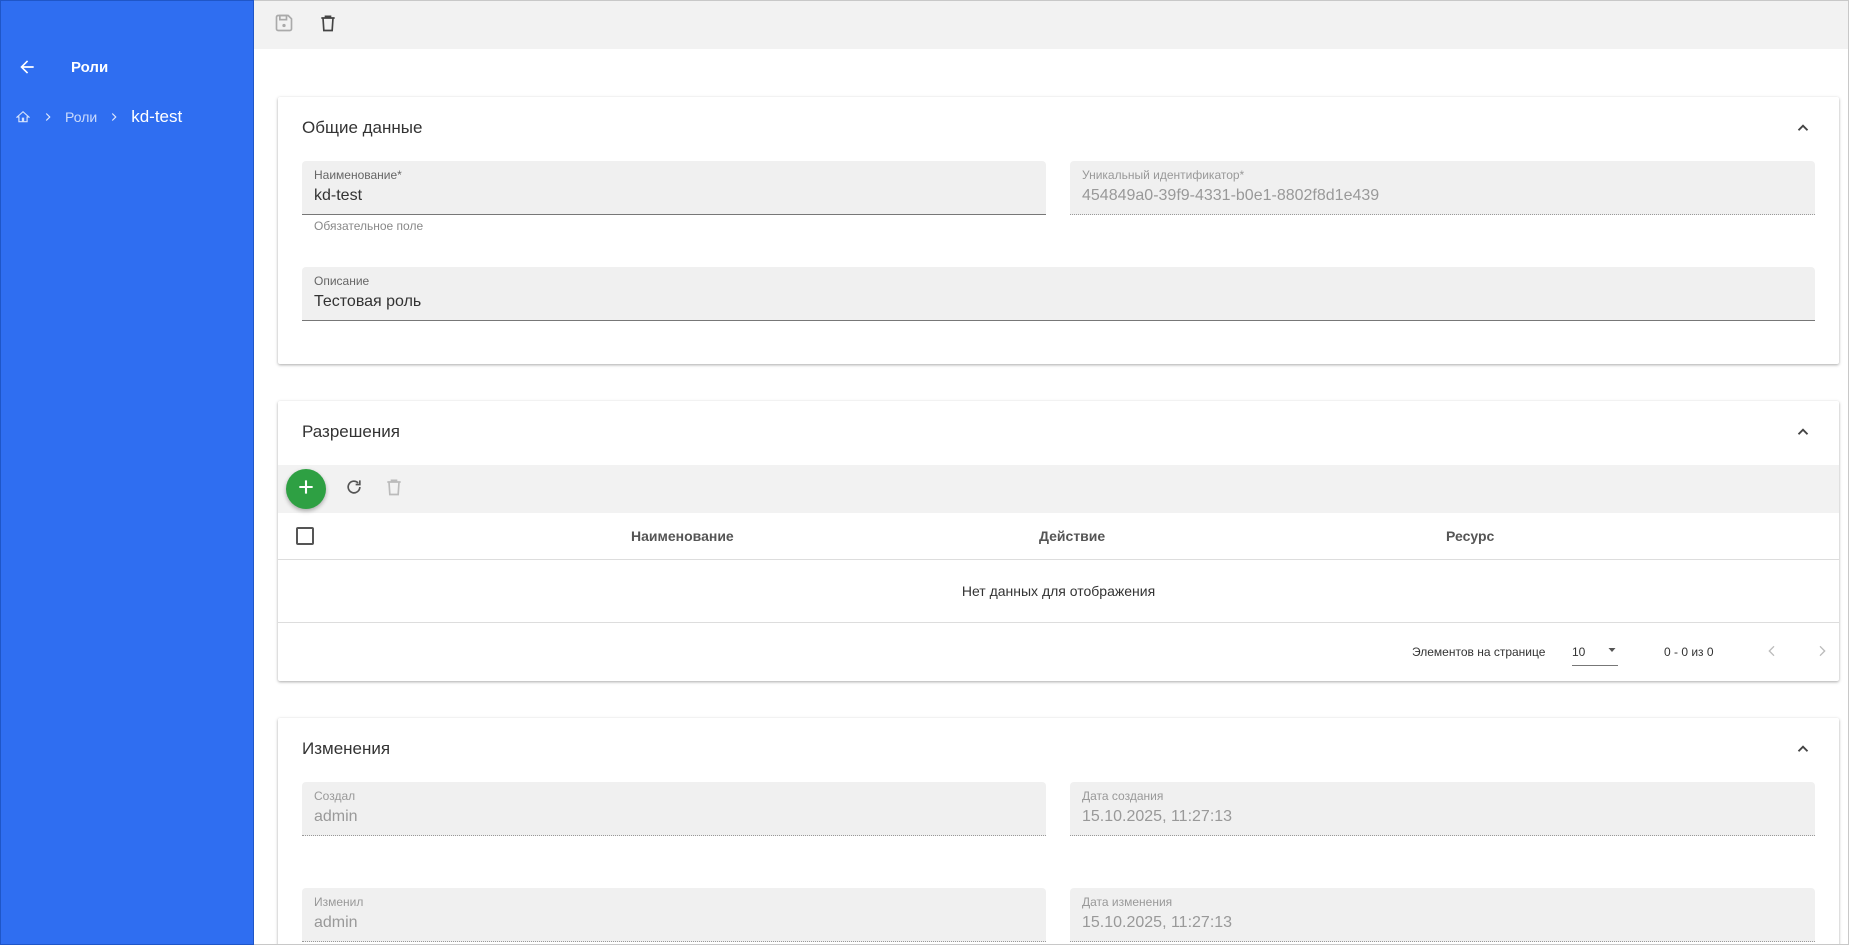 The height and width of the screenshot is (945, 1849). I want to click on breadcrumb: Роли kd-test, so click(98, 117).